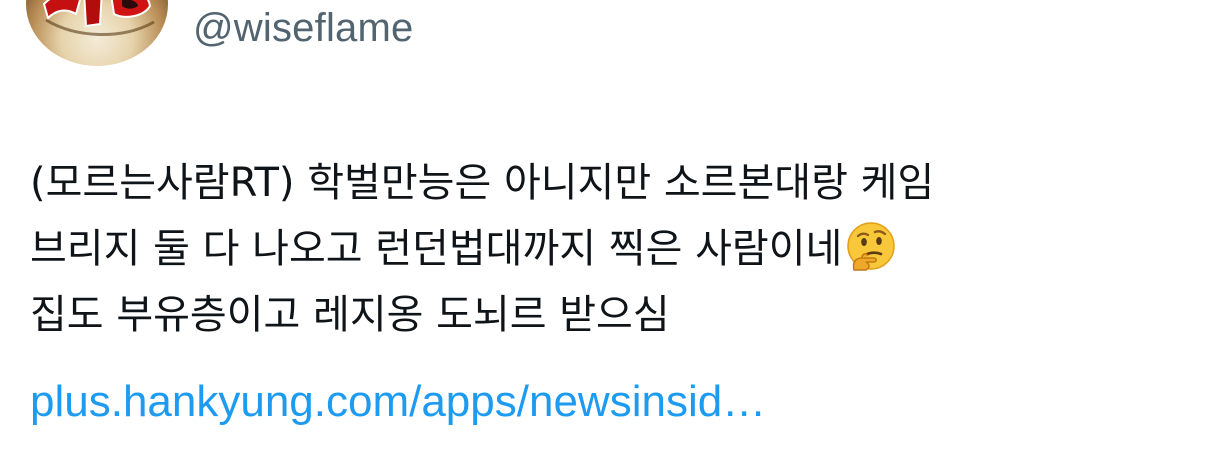  Describe the element at coordinates (303, 28) in the screenshot. I see `author-handle: @wiseflame` at that location.